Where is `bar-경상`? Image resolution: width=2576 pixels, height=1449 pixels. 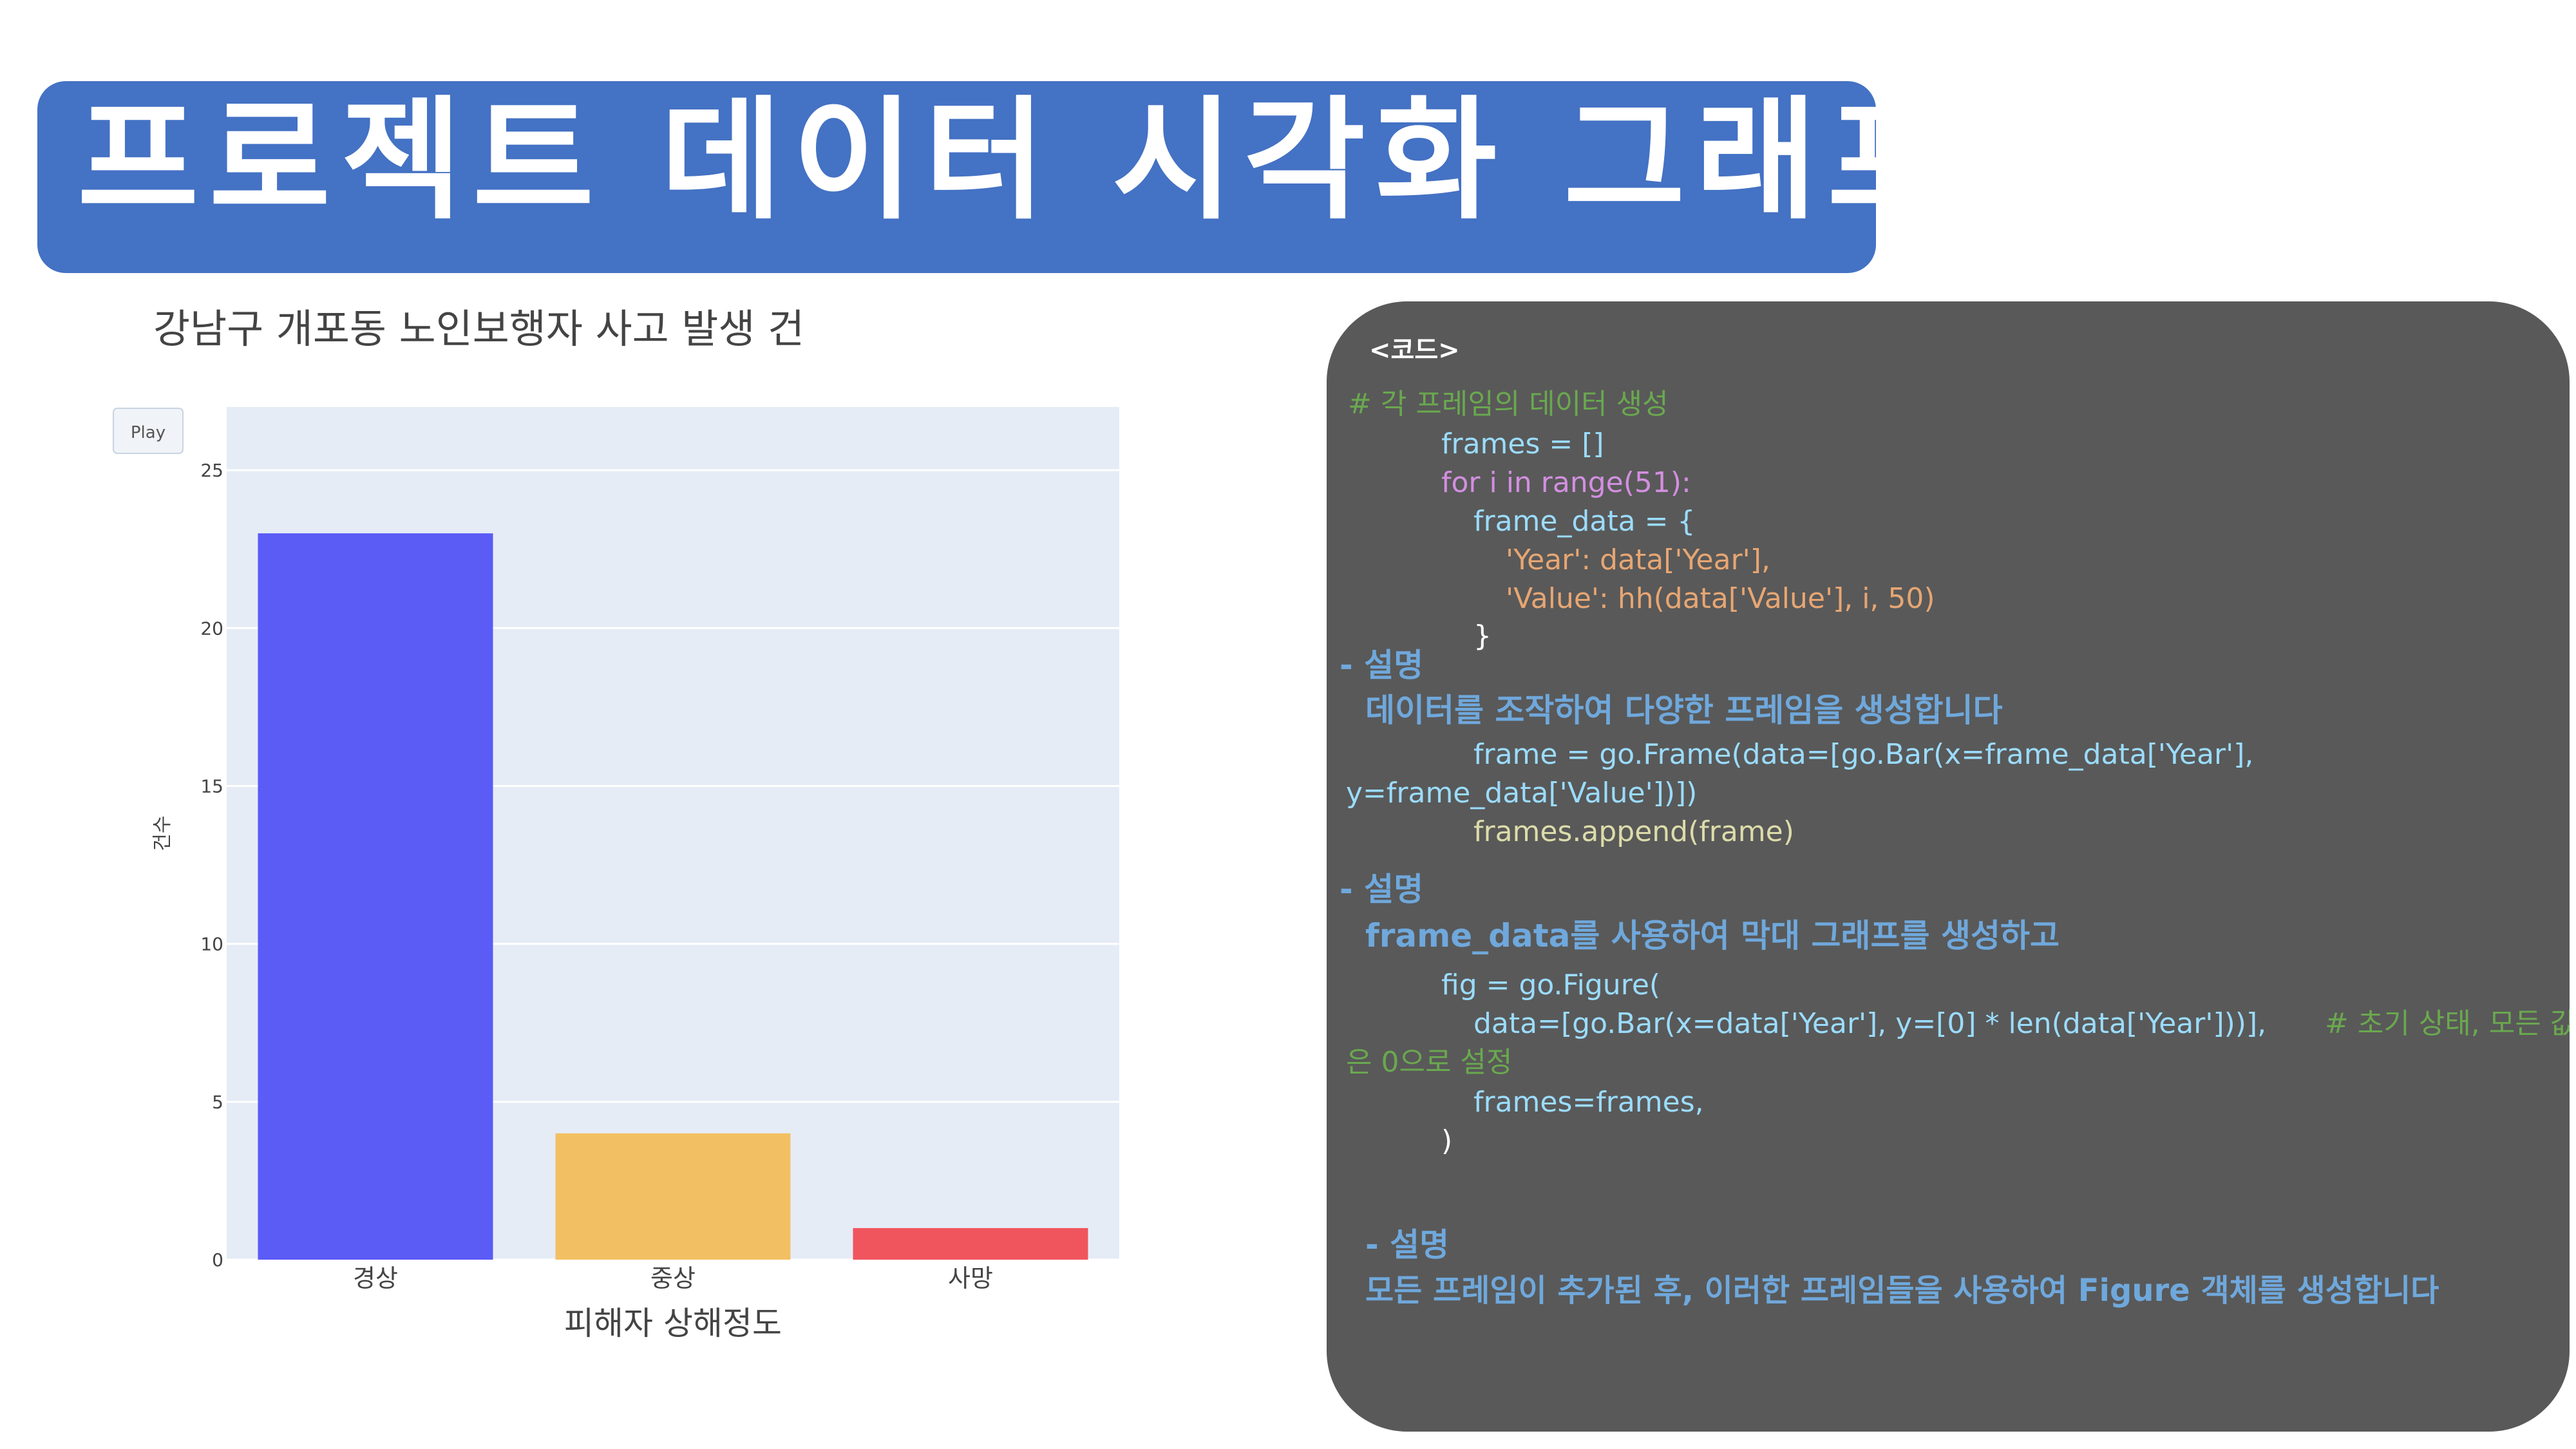
bar-경상 is located at coordinates (375, 897).